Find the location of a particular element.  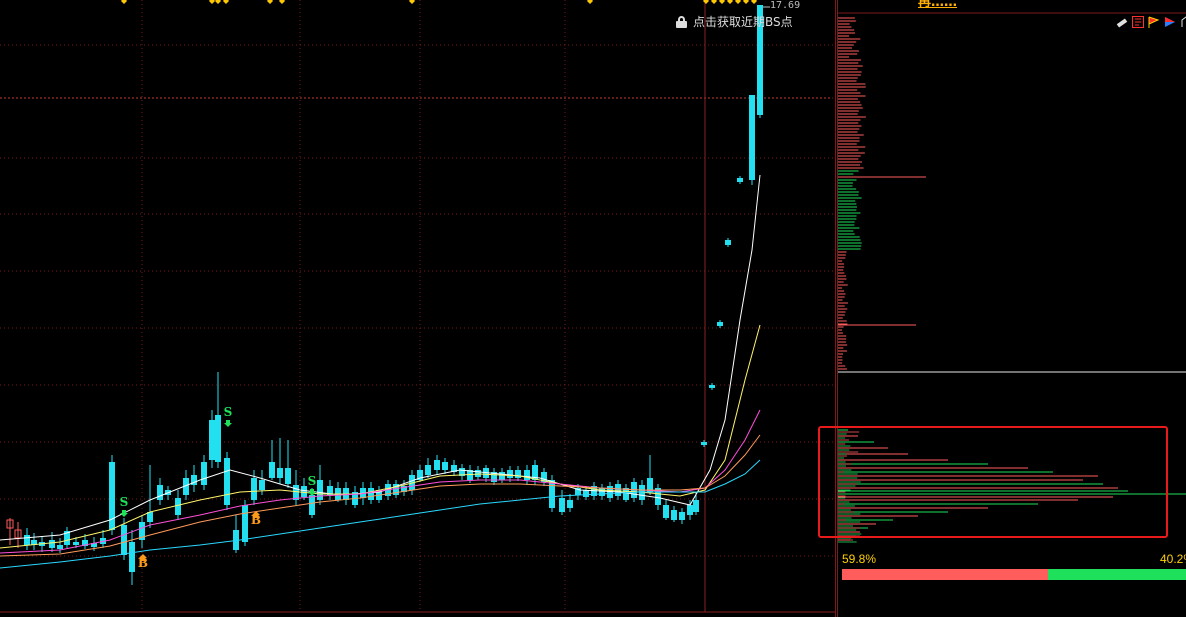

loss-ratio-fill is located at coordinates (1116, 574).